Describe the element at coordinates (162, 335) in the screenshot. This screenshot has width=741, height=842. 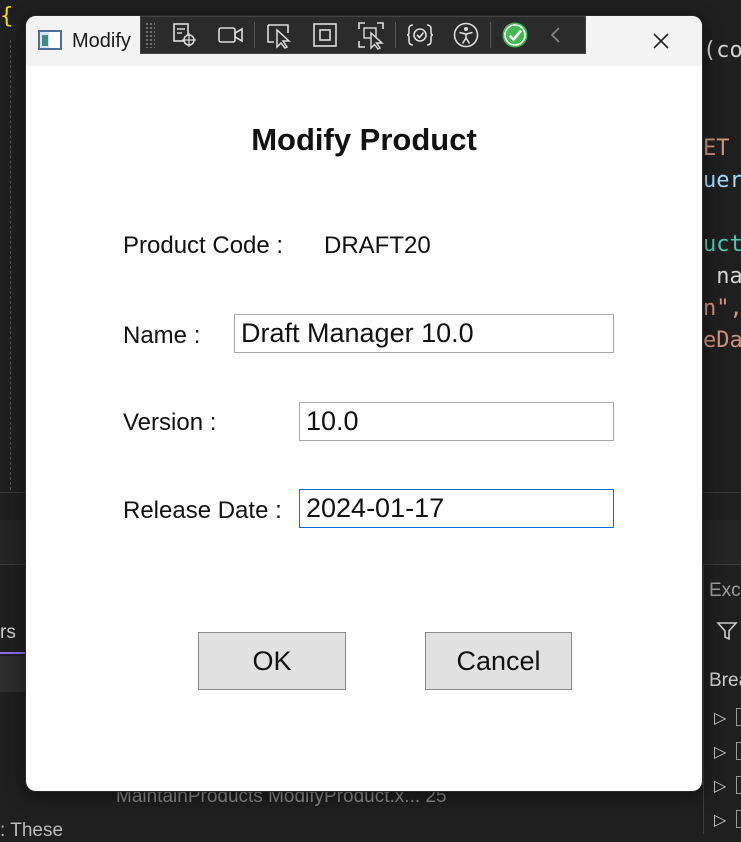
I see `name-label: Name :` at that location.